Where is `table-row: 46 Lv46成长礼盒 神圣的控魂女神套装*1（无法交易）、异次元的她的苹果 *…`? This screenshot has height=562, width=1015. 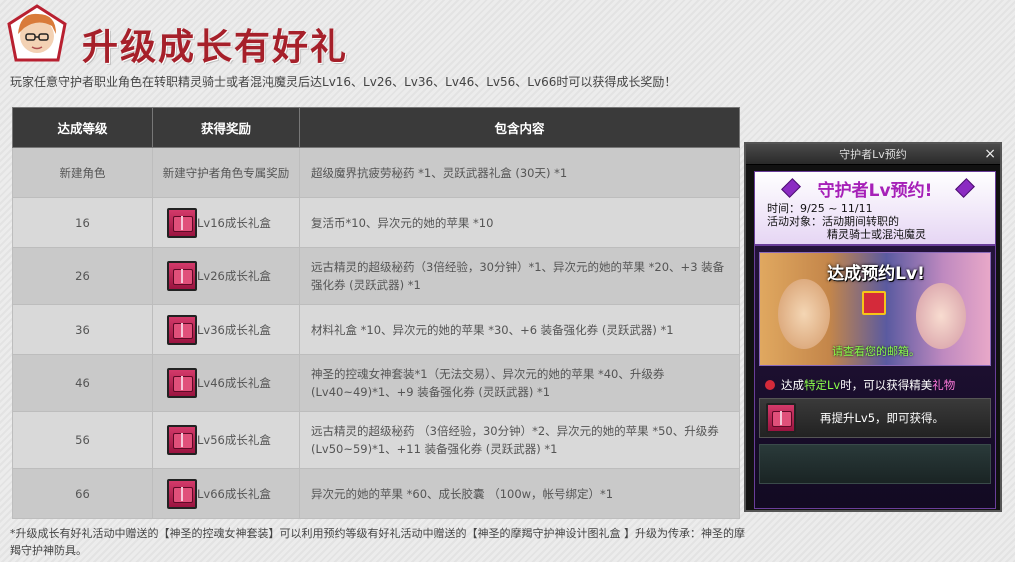
table-row: 46 Lv46成长礼盒 神圣的控魂女神套装*1（无法交易）、异次元的她的苹果 *… is located at coordinates (376, 383).